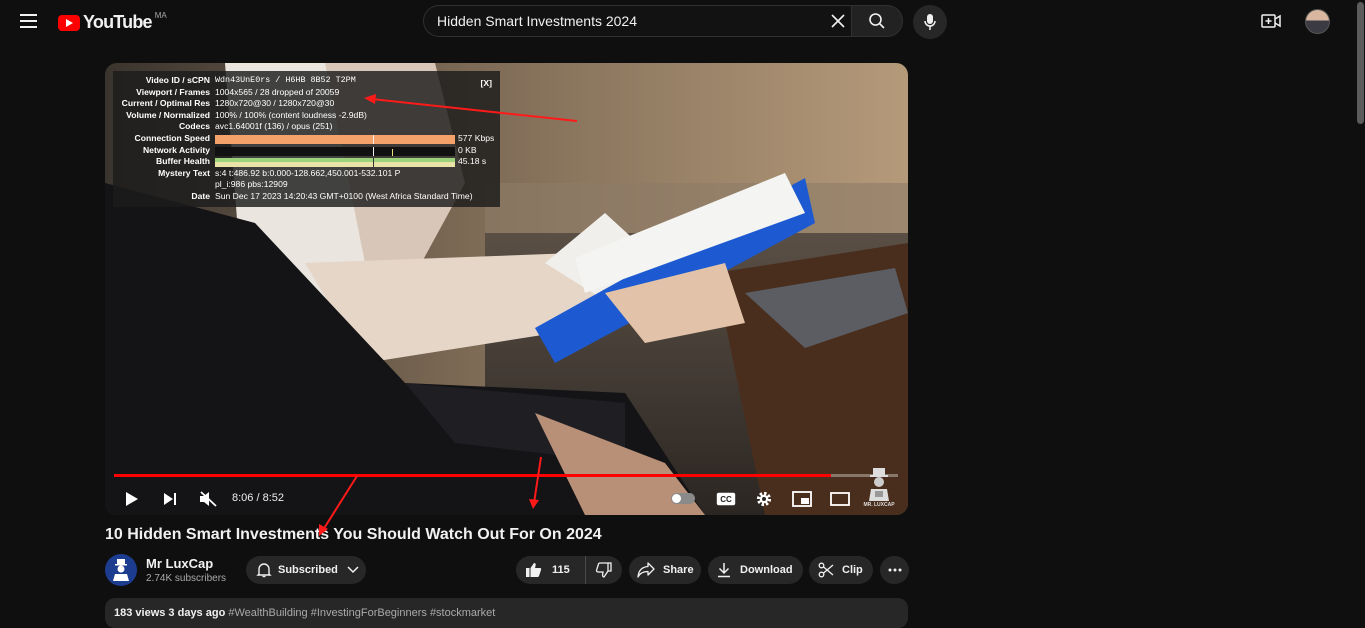  I want to click on buffer-health-bar, so click(335, 163).